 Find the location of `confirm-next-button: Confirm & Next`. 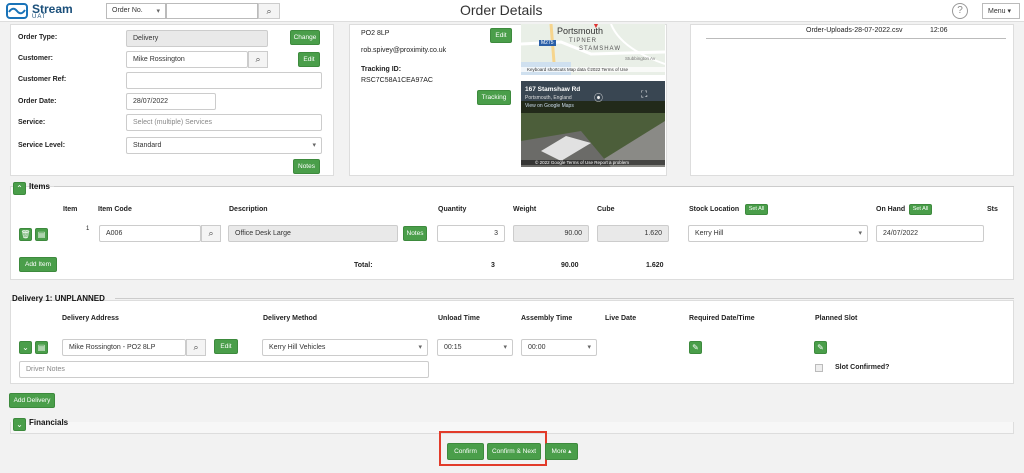

confirm-next-button: Confirm & Next is located at coordinates (514, 451).